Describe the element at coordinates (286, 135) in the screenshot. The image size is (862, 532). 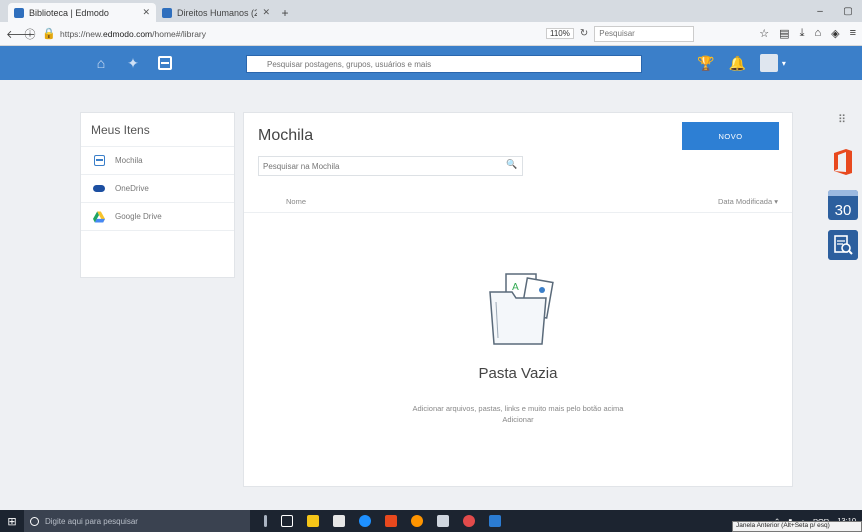
I see `page-title: Mochila` at that location.